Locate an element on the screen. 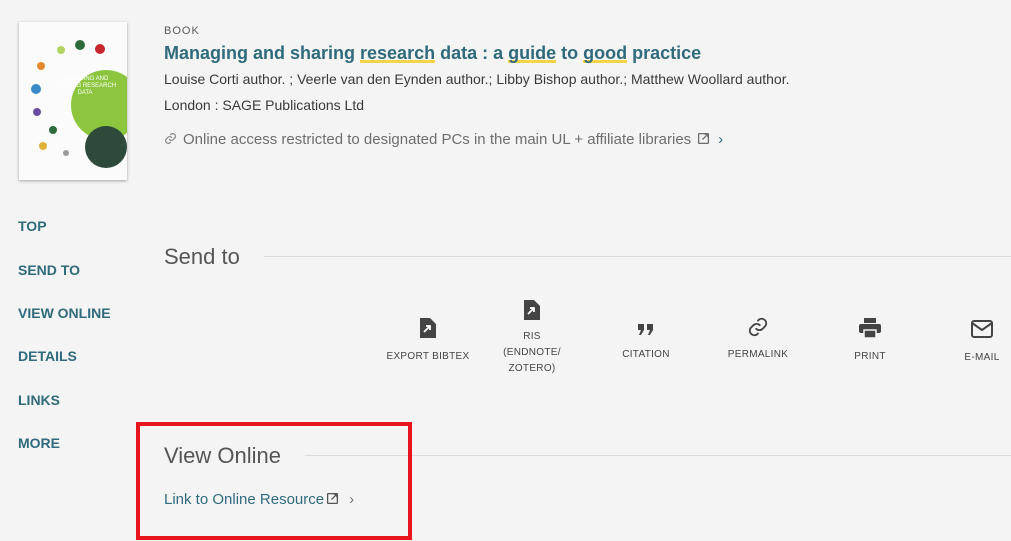  print-label: PRINT is located at coordinates (870, 356).